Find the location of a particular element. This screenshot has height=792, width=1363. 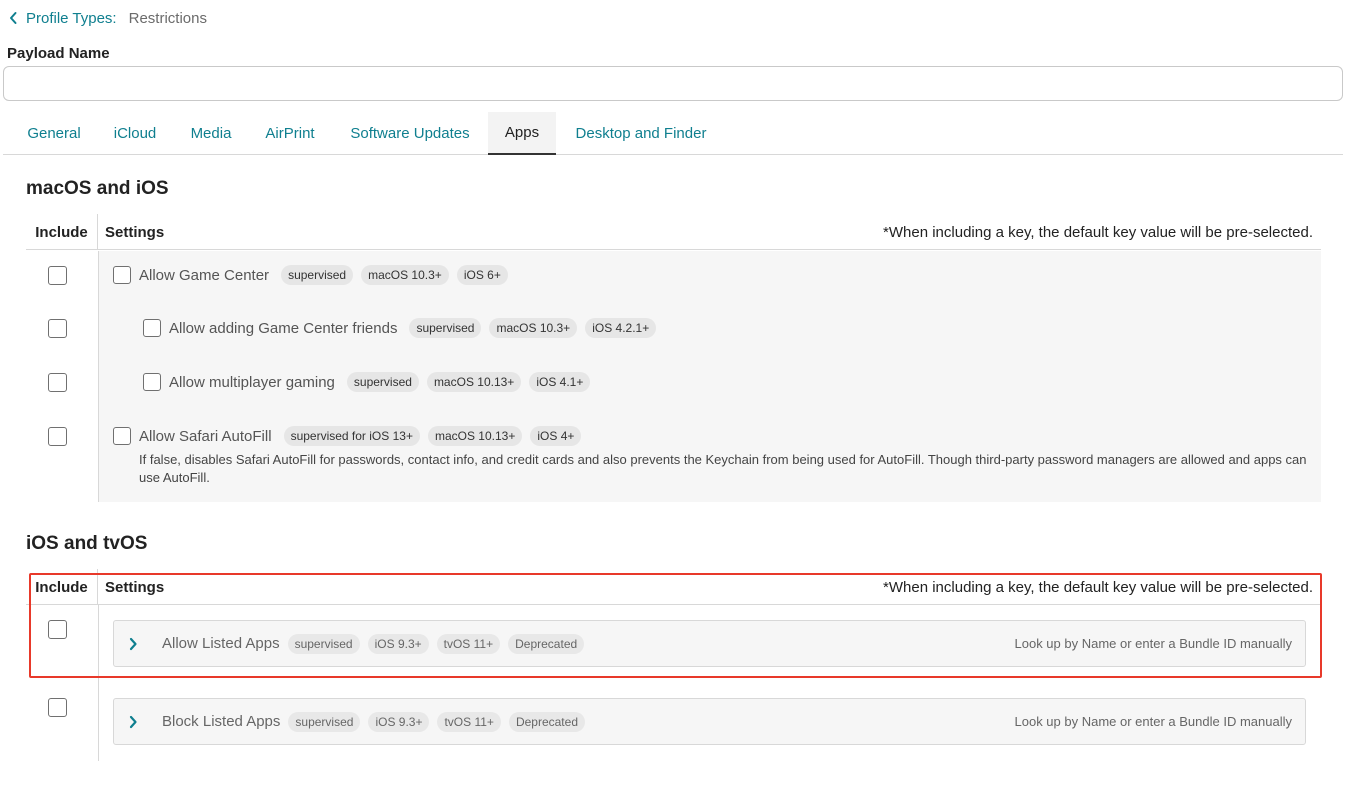

breadcrumb-link: Profile Types: is located at coordinates (71, 18).